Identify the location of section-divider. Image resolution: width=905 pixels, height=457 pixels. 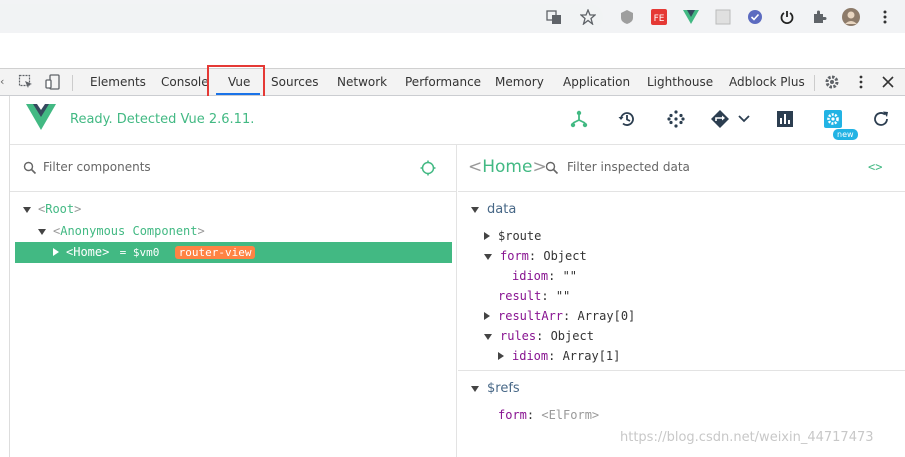
(681, 370).